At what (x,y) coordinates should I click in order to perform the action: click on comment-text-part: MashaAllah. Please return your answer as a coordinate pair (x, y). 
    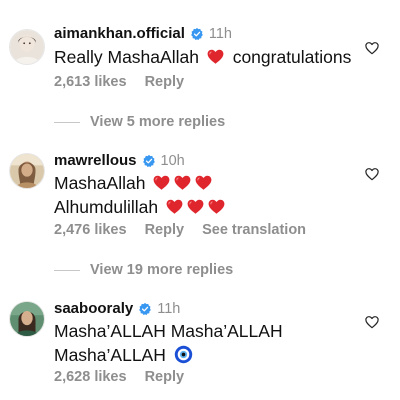
    Looking at the image, I should click on (100, 183).